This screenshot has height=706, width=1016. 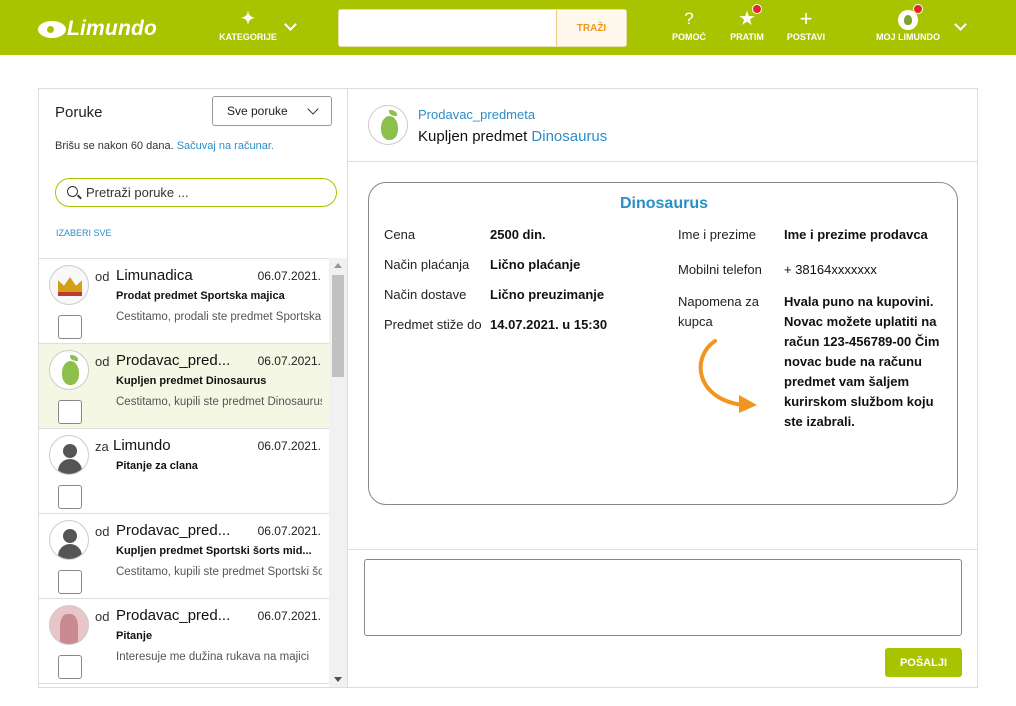 I want to click on nav-my-account-label: MOJ LIMUNDO, so click(x=908, y=37).